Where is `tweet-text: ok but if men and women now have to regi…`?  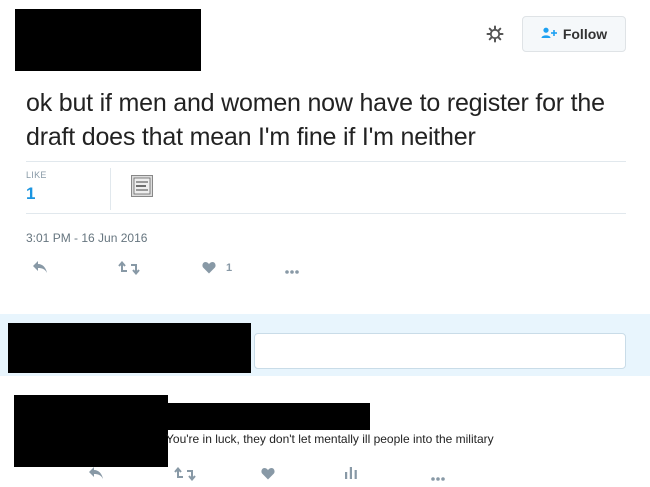 tweet-text: ok but if men and women now have to regi… is located at coordinates (315, 120).